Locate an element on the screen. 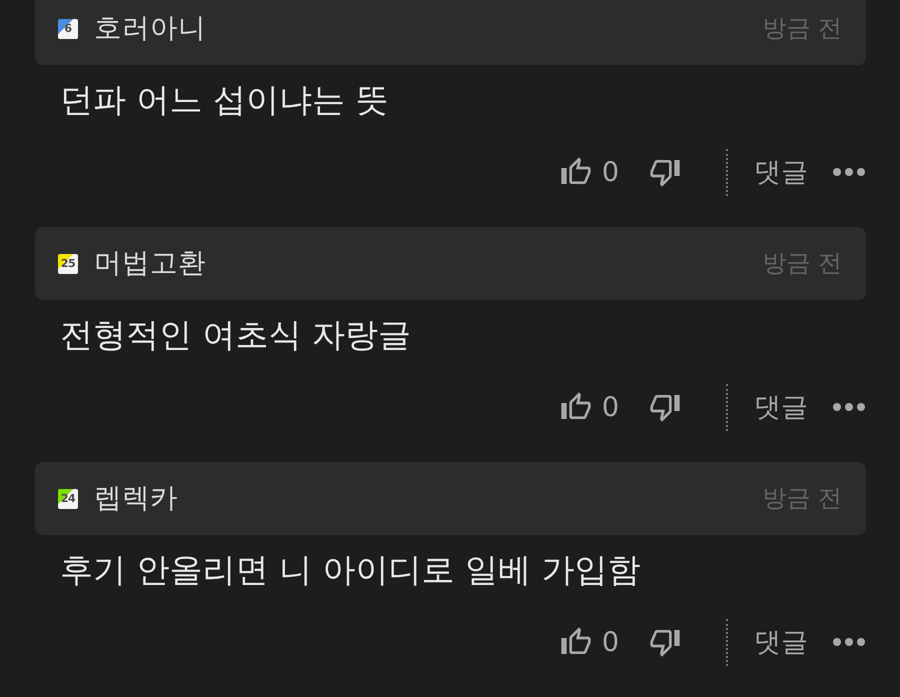 The height and width of the screenshot is (697, 900). comment-text: 전형적인 여초식 자랑글 is located at coordinates (236, 335).